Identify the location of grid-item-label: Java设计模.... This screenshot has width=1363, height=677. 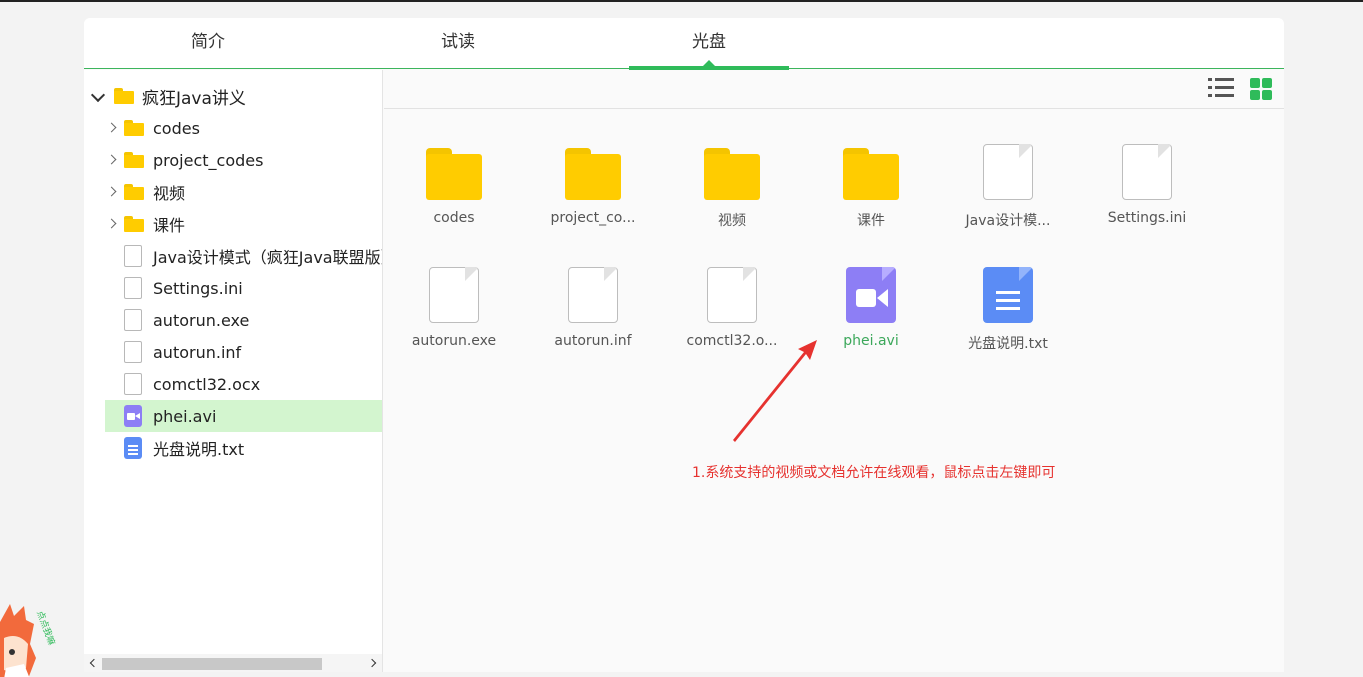
(1008, 221).